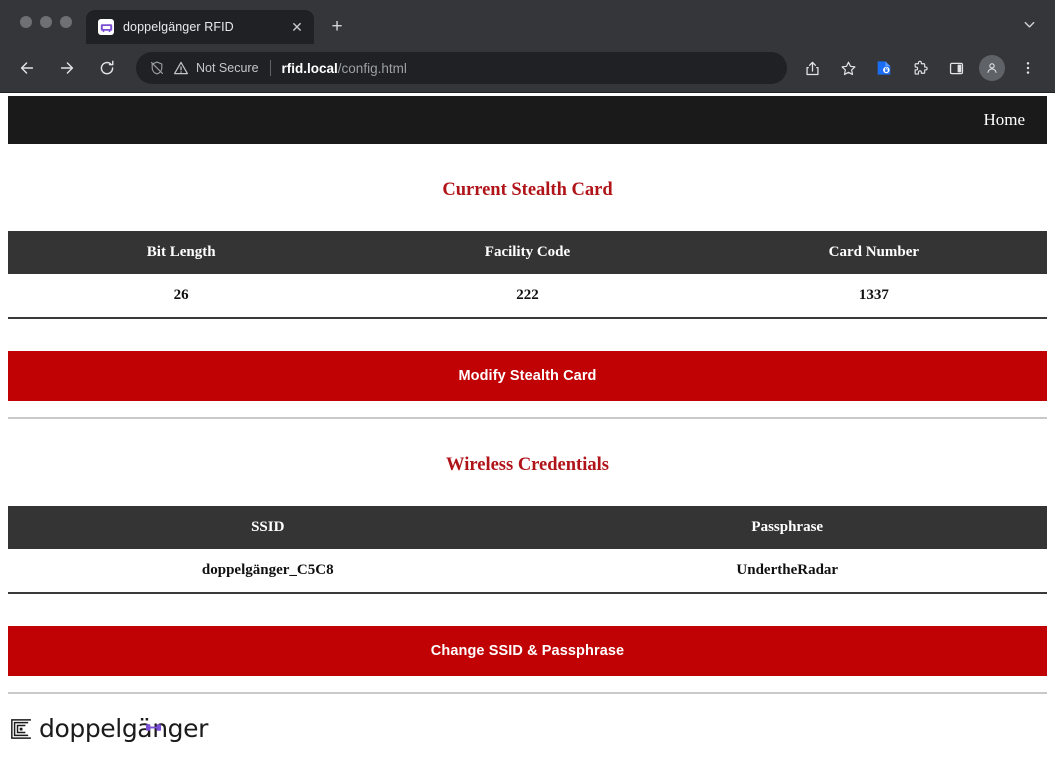  Describe the element at coordinates (527, 717) in the screenshot. I see `footer-logo: doppelgänger` at that location.